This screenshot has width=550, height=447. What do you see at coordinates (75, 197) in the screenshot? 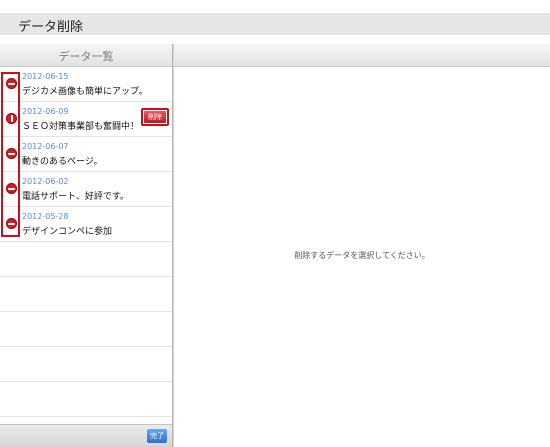
I see `item-text: 電話サポート、好評です。` at bounding box center [75, 197].